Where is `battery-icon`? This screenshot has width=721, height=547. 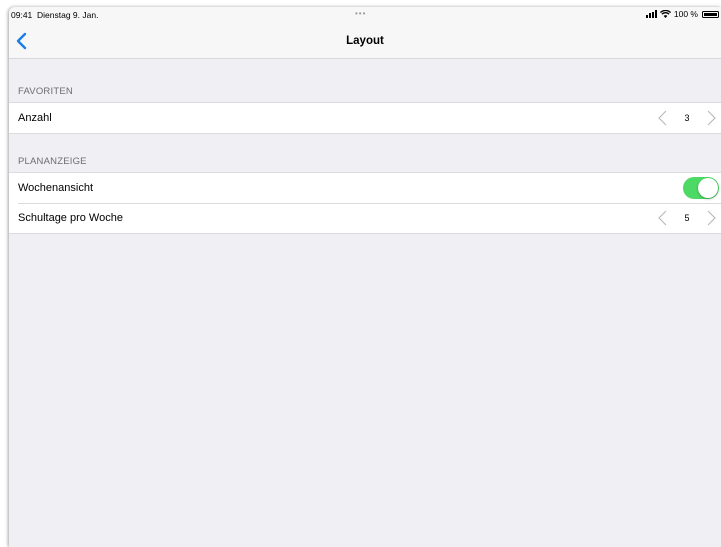 battery-icon is located at coordinates (710, 14).